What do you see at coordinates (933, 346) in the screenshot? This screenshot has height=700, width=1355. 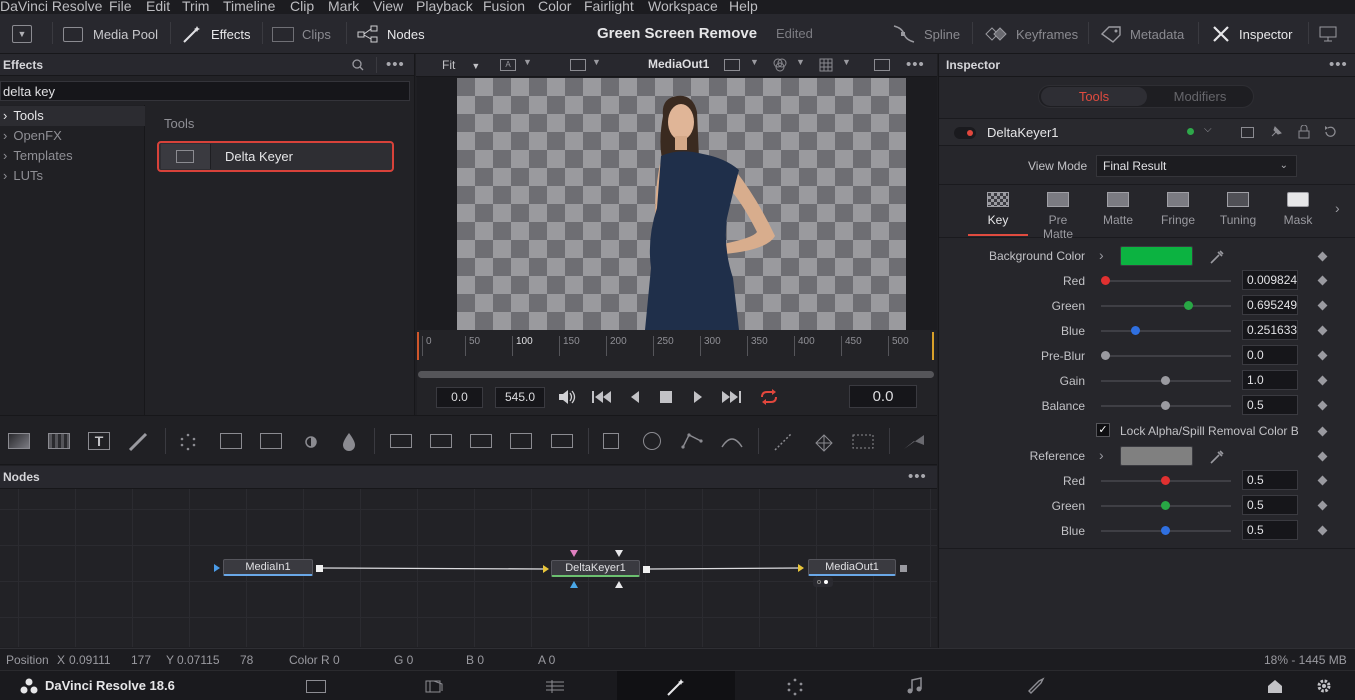 I see `out-marker` at bounding box center [933, 346].